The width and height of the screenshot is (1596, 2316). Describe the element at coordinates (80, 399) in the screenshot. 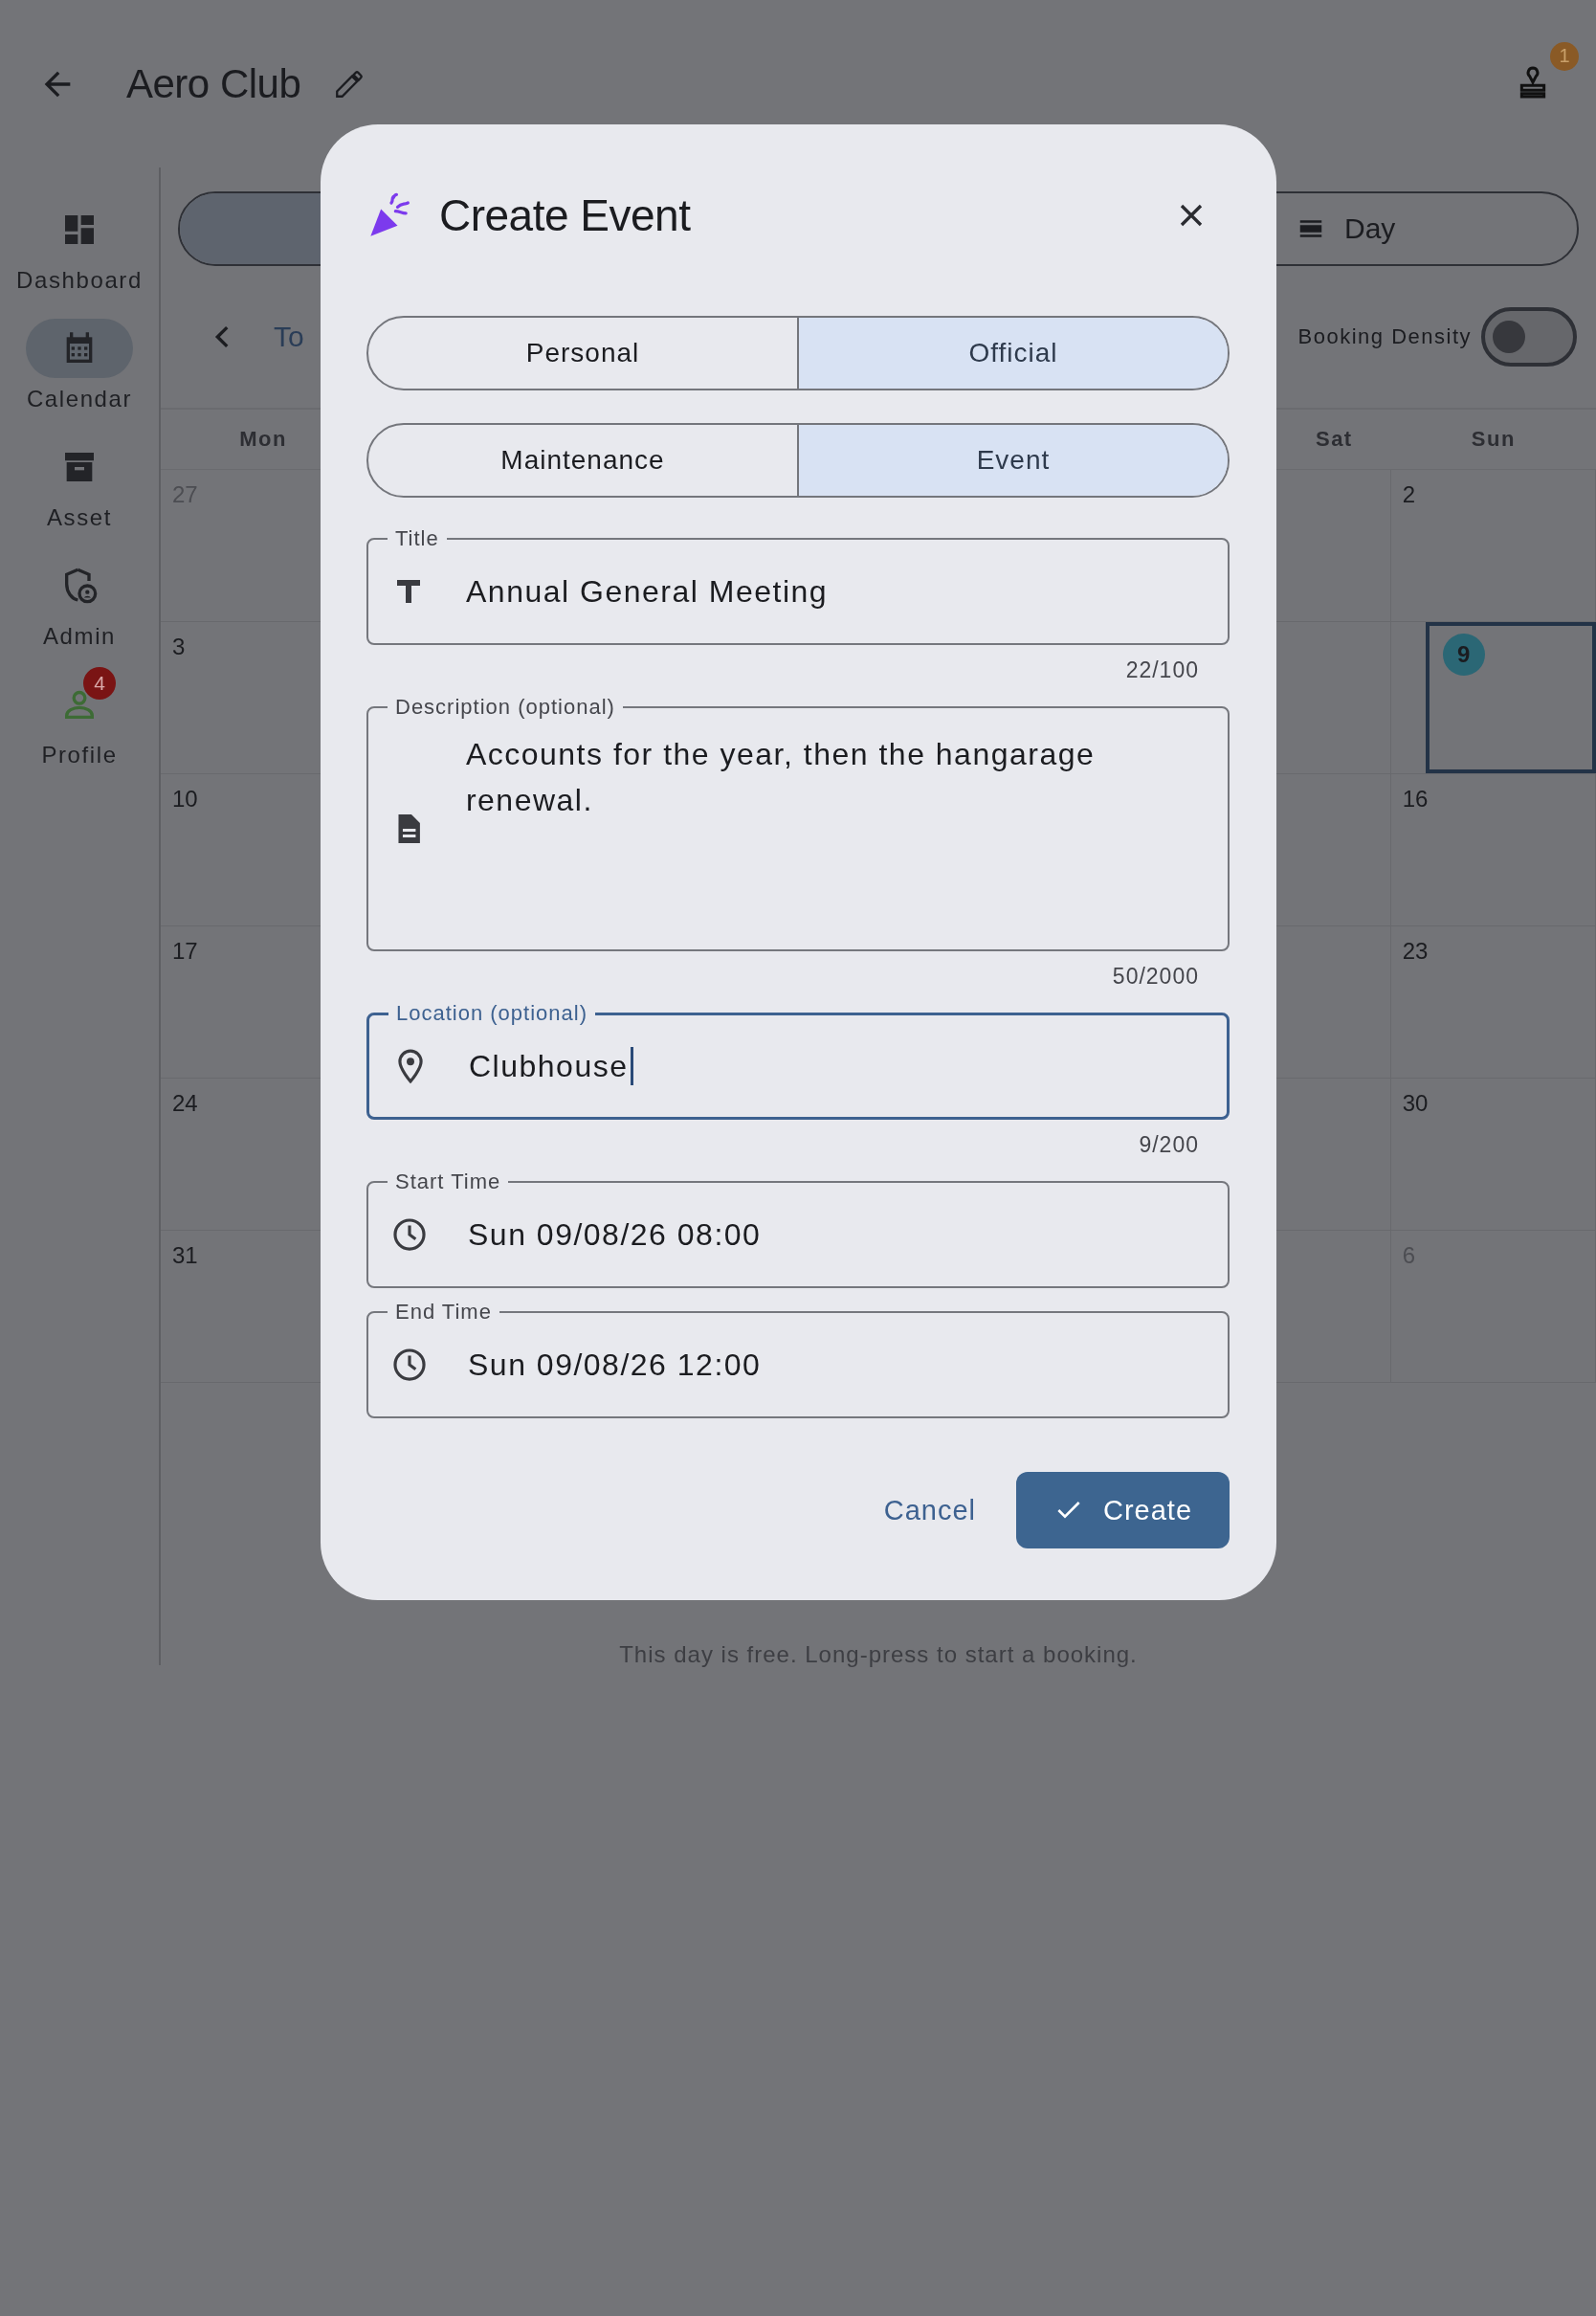

I see `nav-label: Calendar` at that location.